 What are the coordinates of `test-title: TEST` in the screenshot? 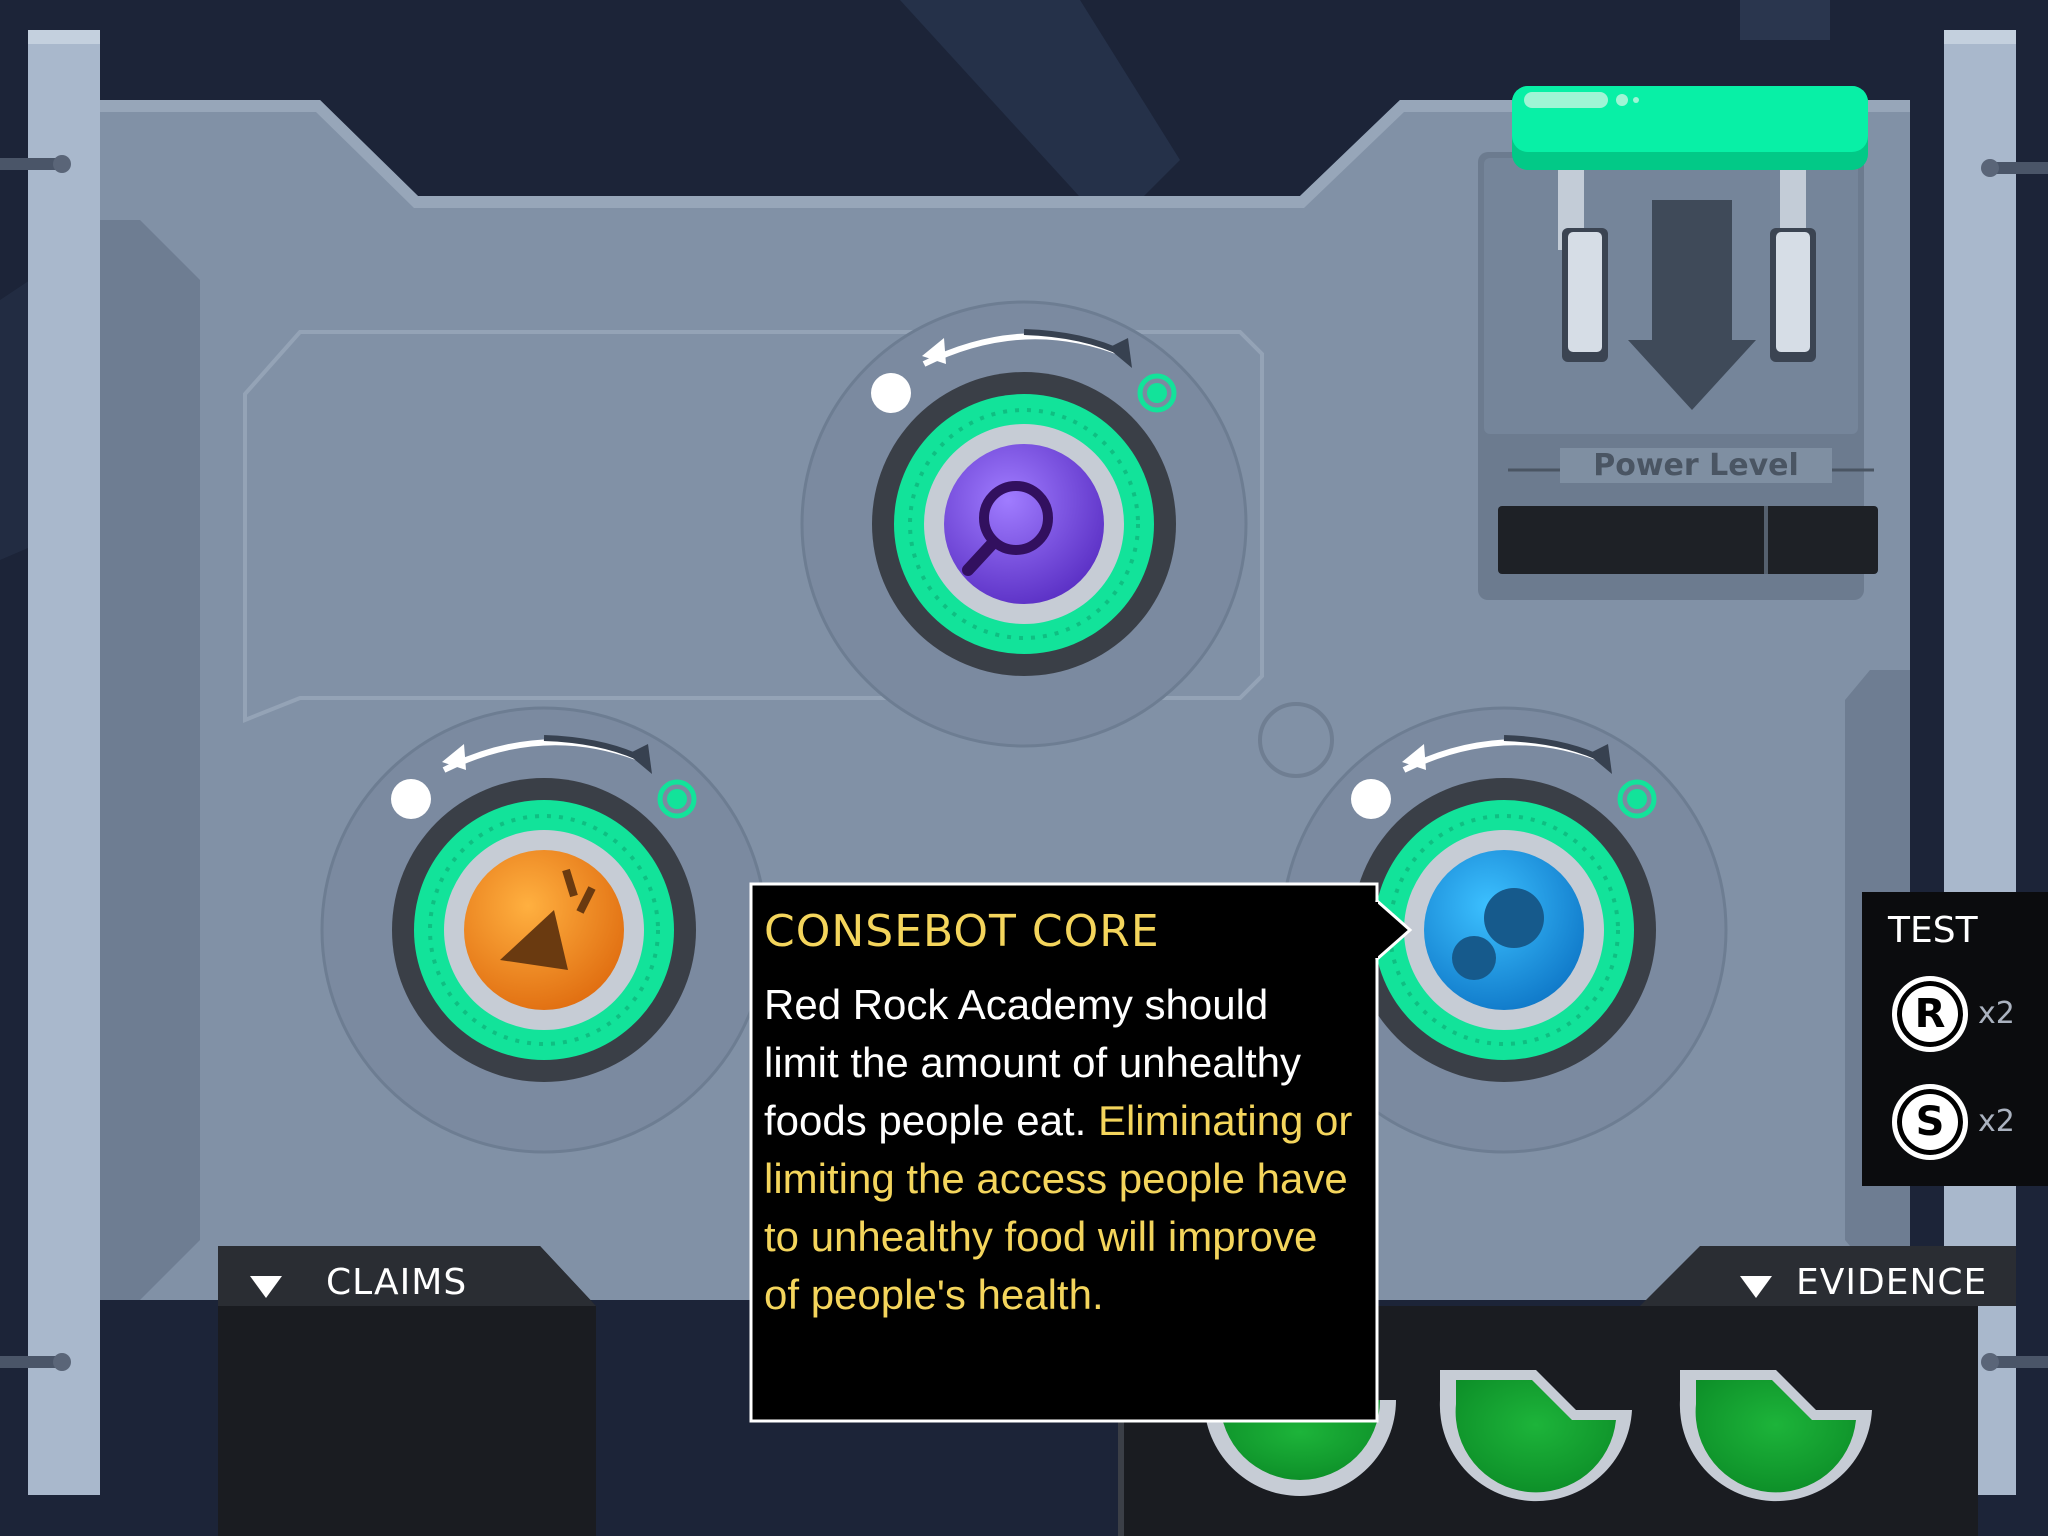 It's located at (1933, 930).